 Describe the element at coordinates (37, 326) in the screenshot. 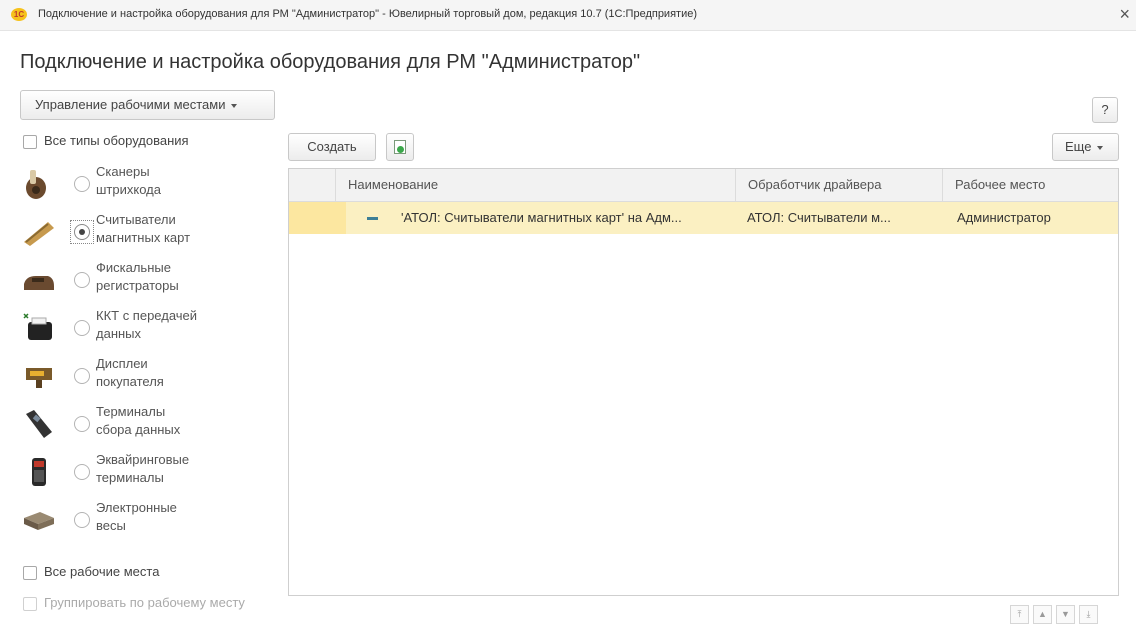

I see `cash-register-icon` at that location.